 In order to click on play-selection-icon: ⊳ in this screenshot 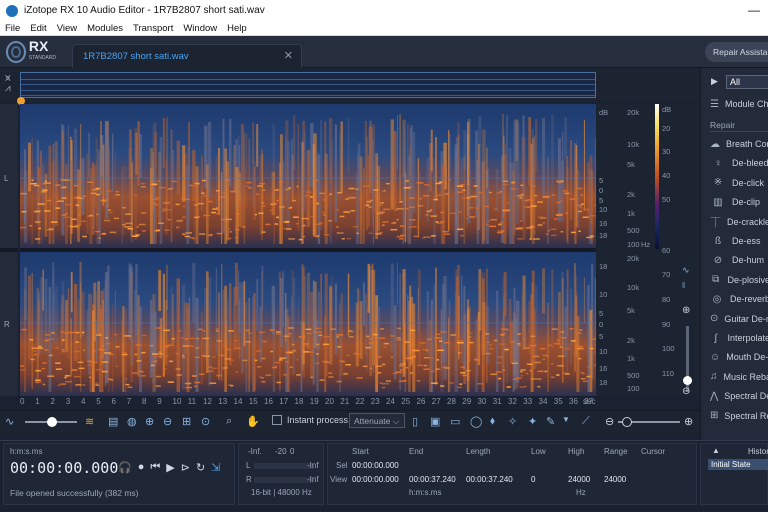, I will do `click(185, 467)`.